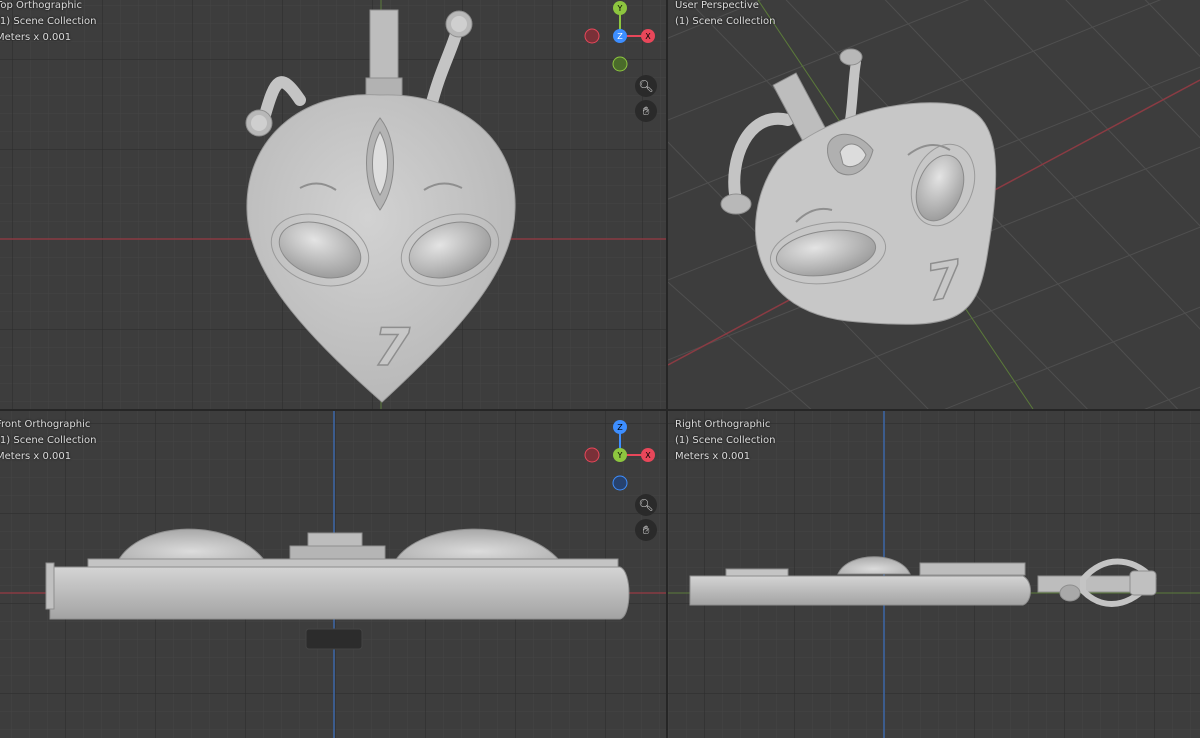 The height and width of the screenshot is (738, 1200). I want to click on viewport-title: Right Orthographic, so click(723, 424).